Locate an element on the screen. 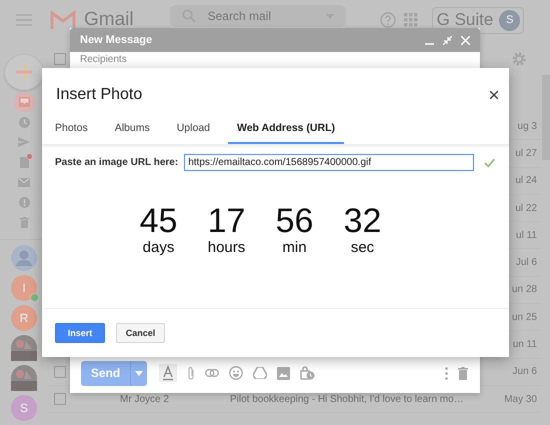 This screenshot has height=425, width=550. help-icon is located at coordinates (388, 20).